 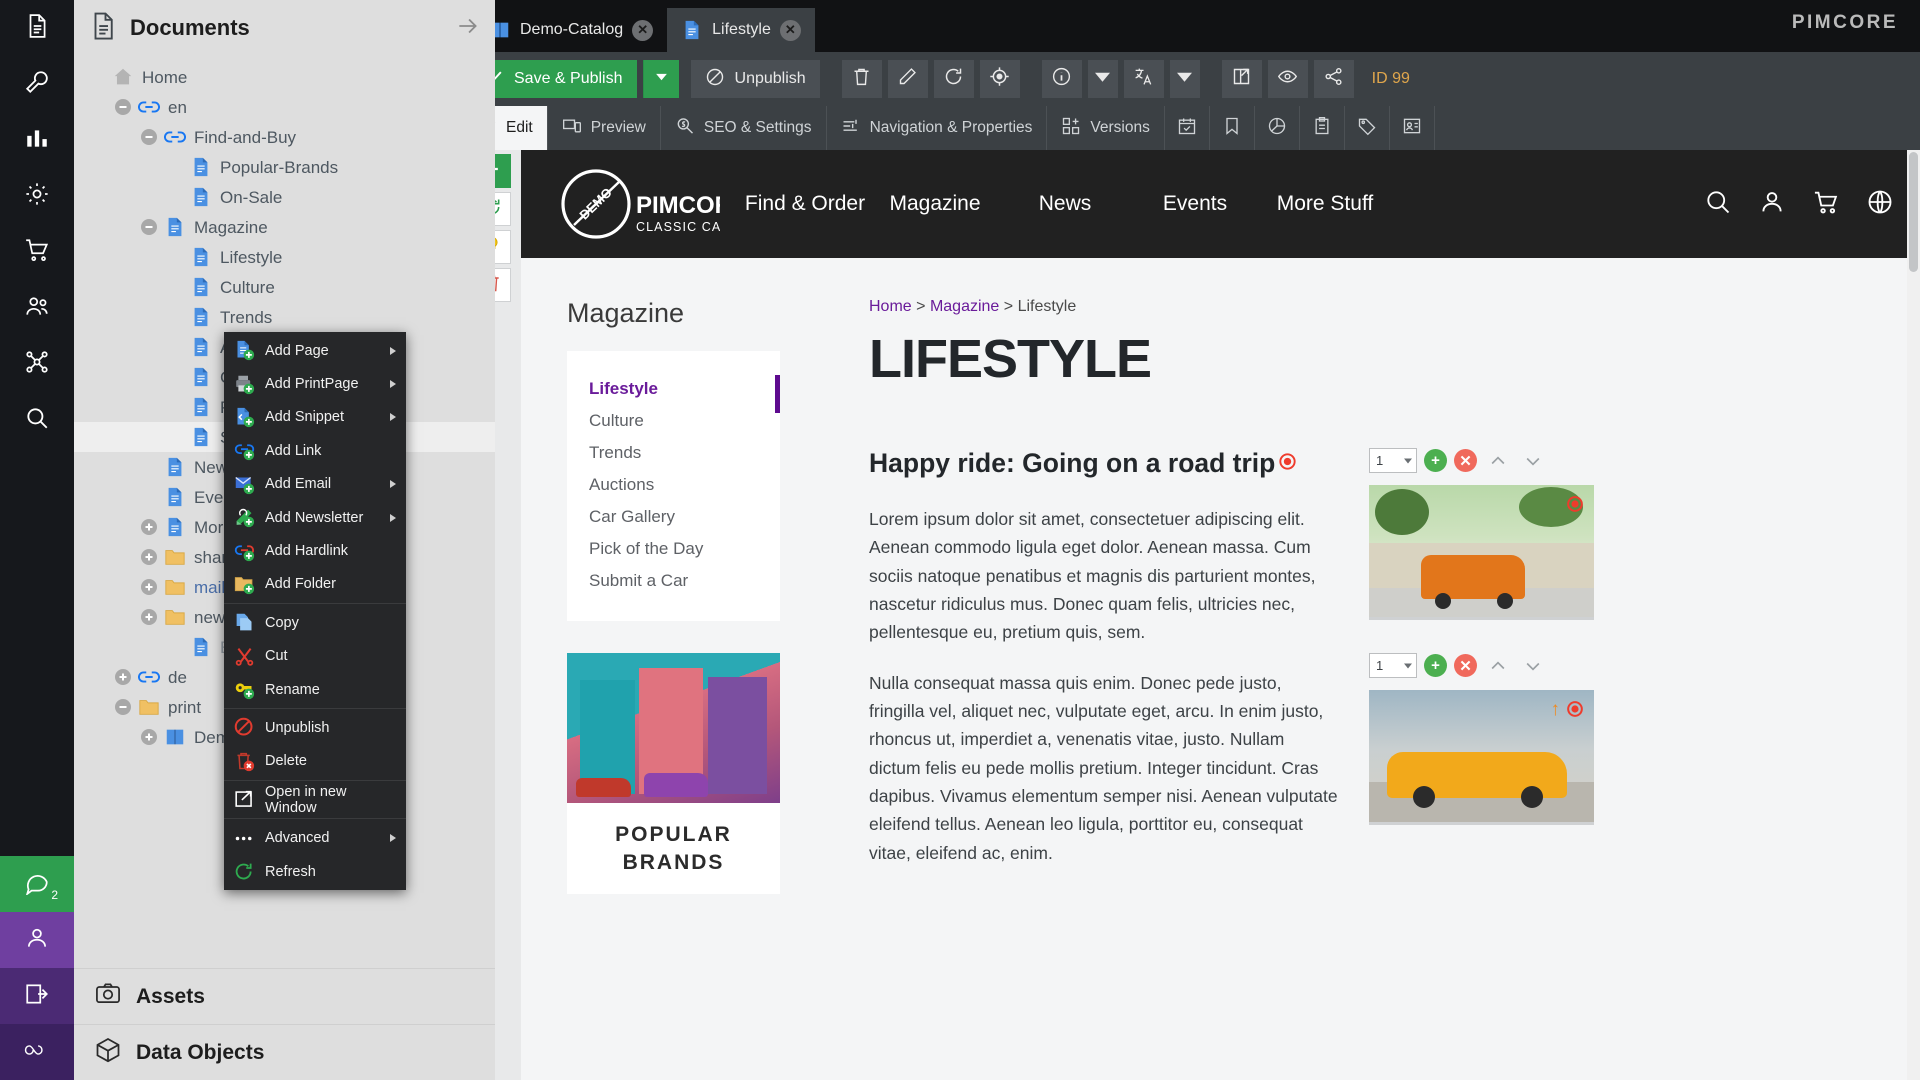 What do you see at coordinates (315, 689) in the screenshot?
I see `context-menu-item-rename: Rename` at bounding box center [315, 689].